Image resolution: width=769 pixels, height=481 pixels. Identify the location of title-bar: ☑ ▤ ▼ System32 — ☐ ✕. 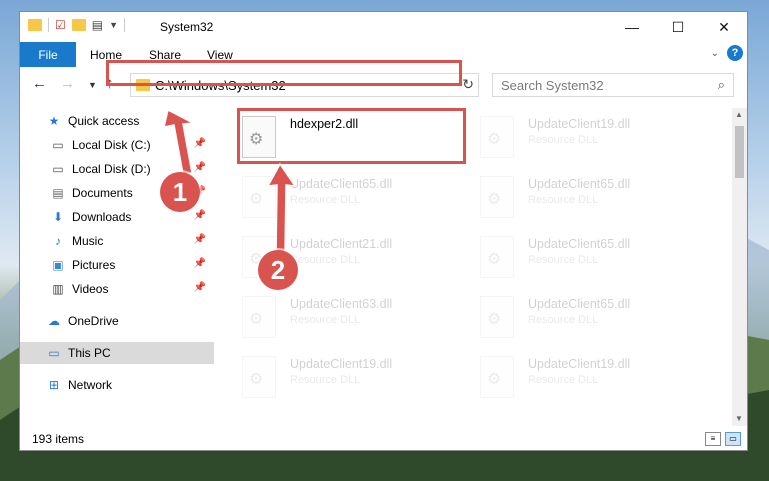
(383, 27).